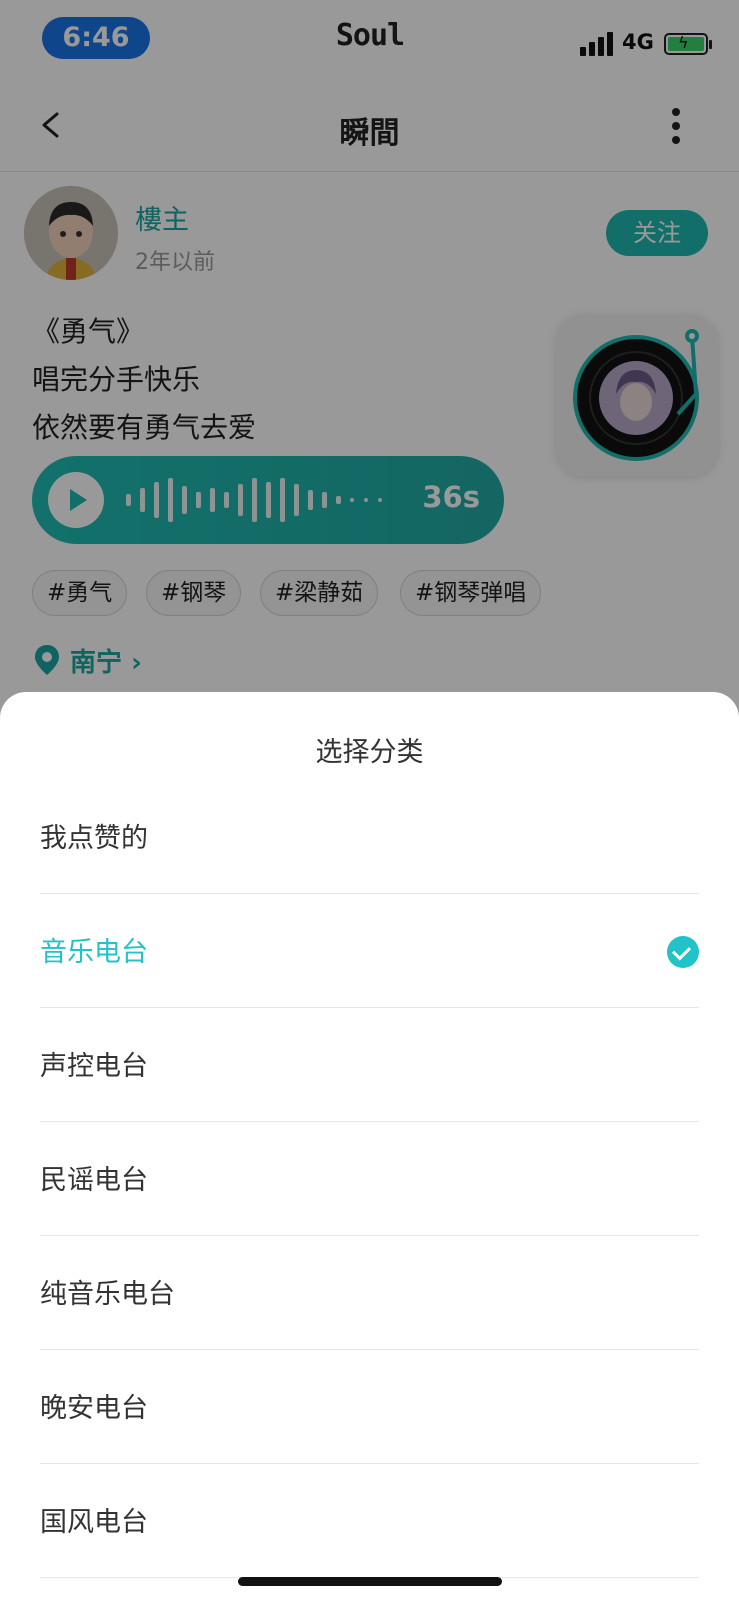  I want to click on category-option-label: 音乐电台, so click(94, 952).